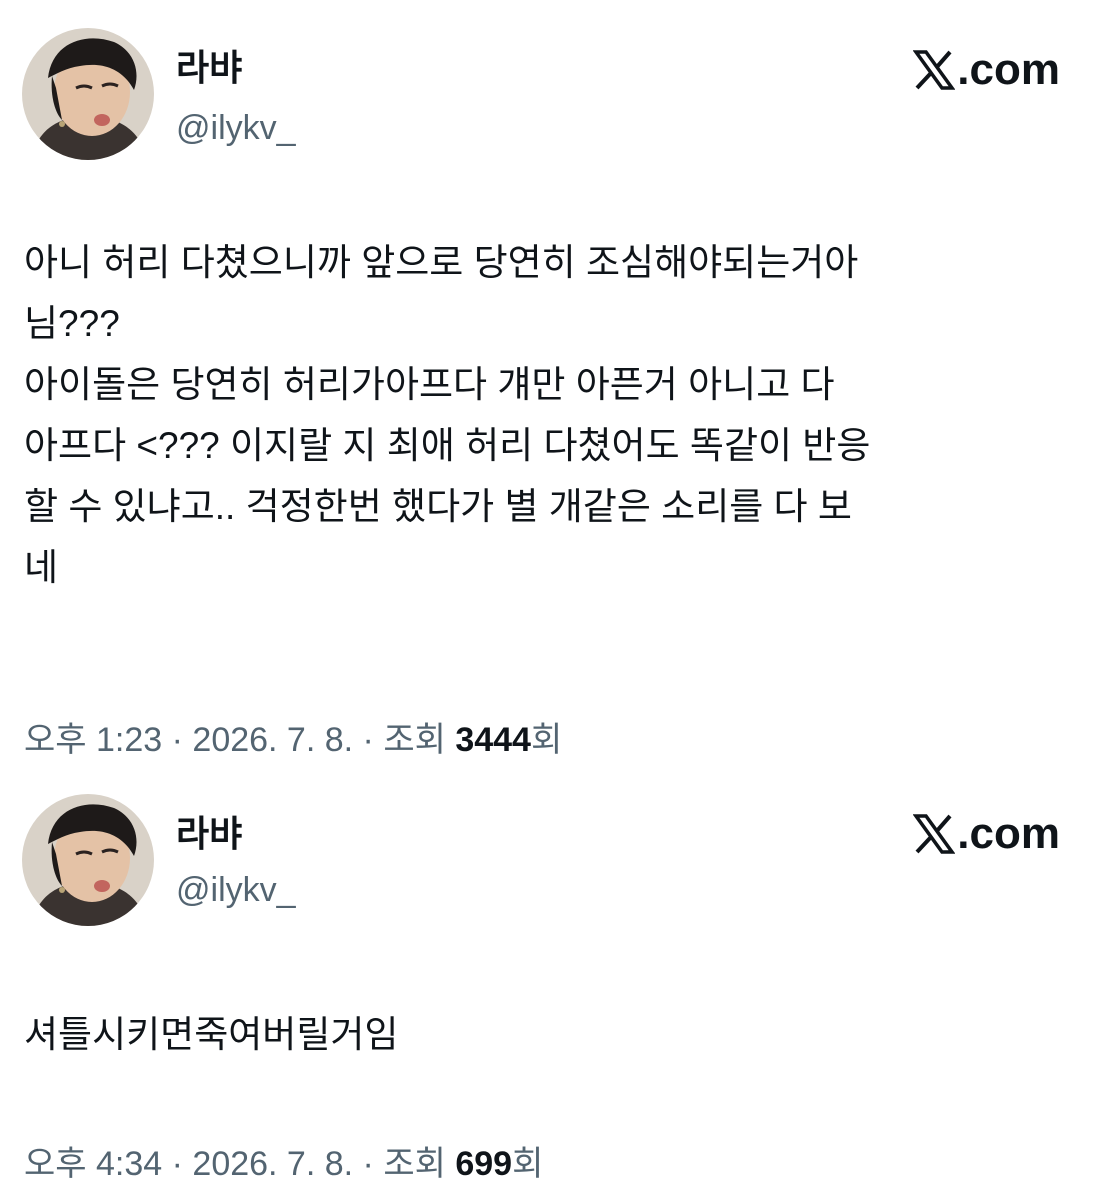  I want to click on views-count: 3444, so click(493, 740).